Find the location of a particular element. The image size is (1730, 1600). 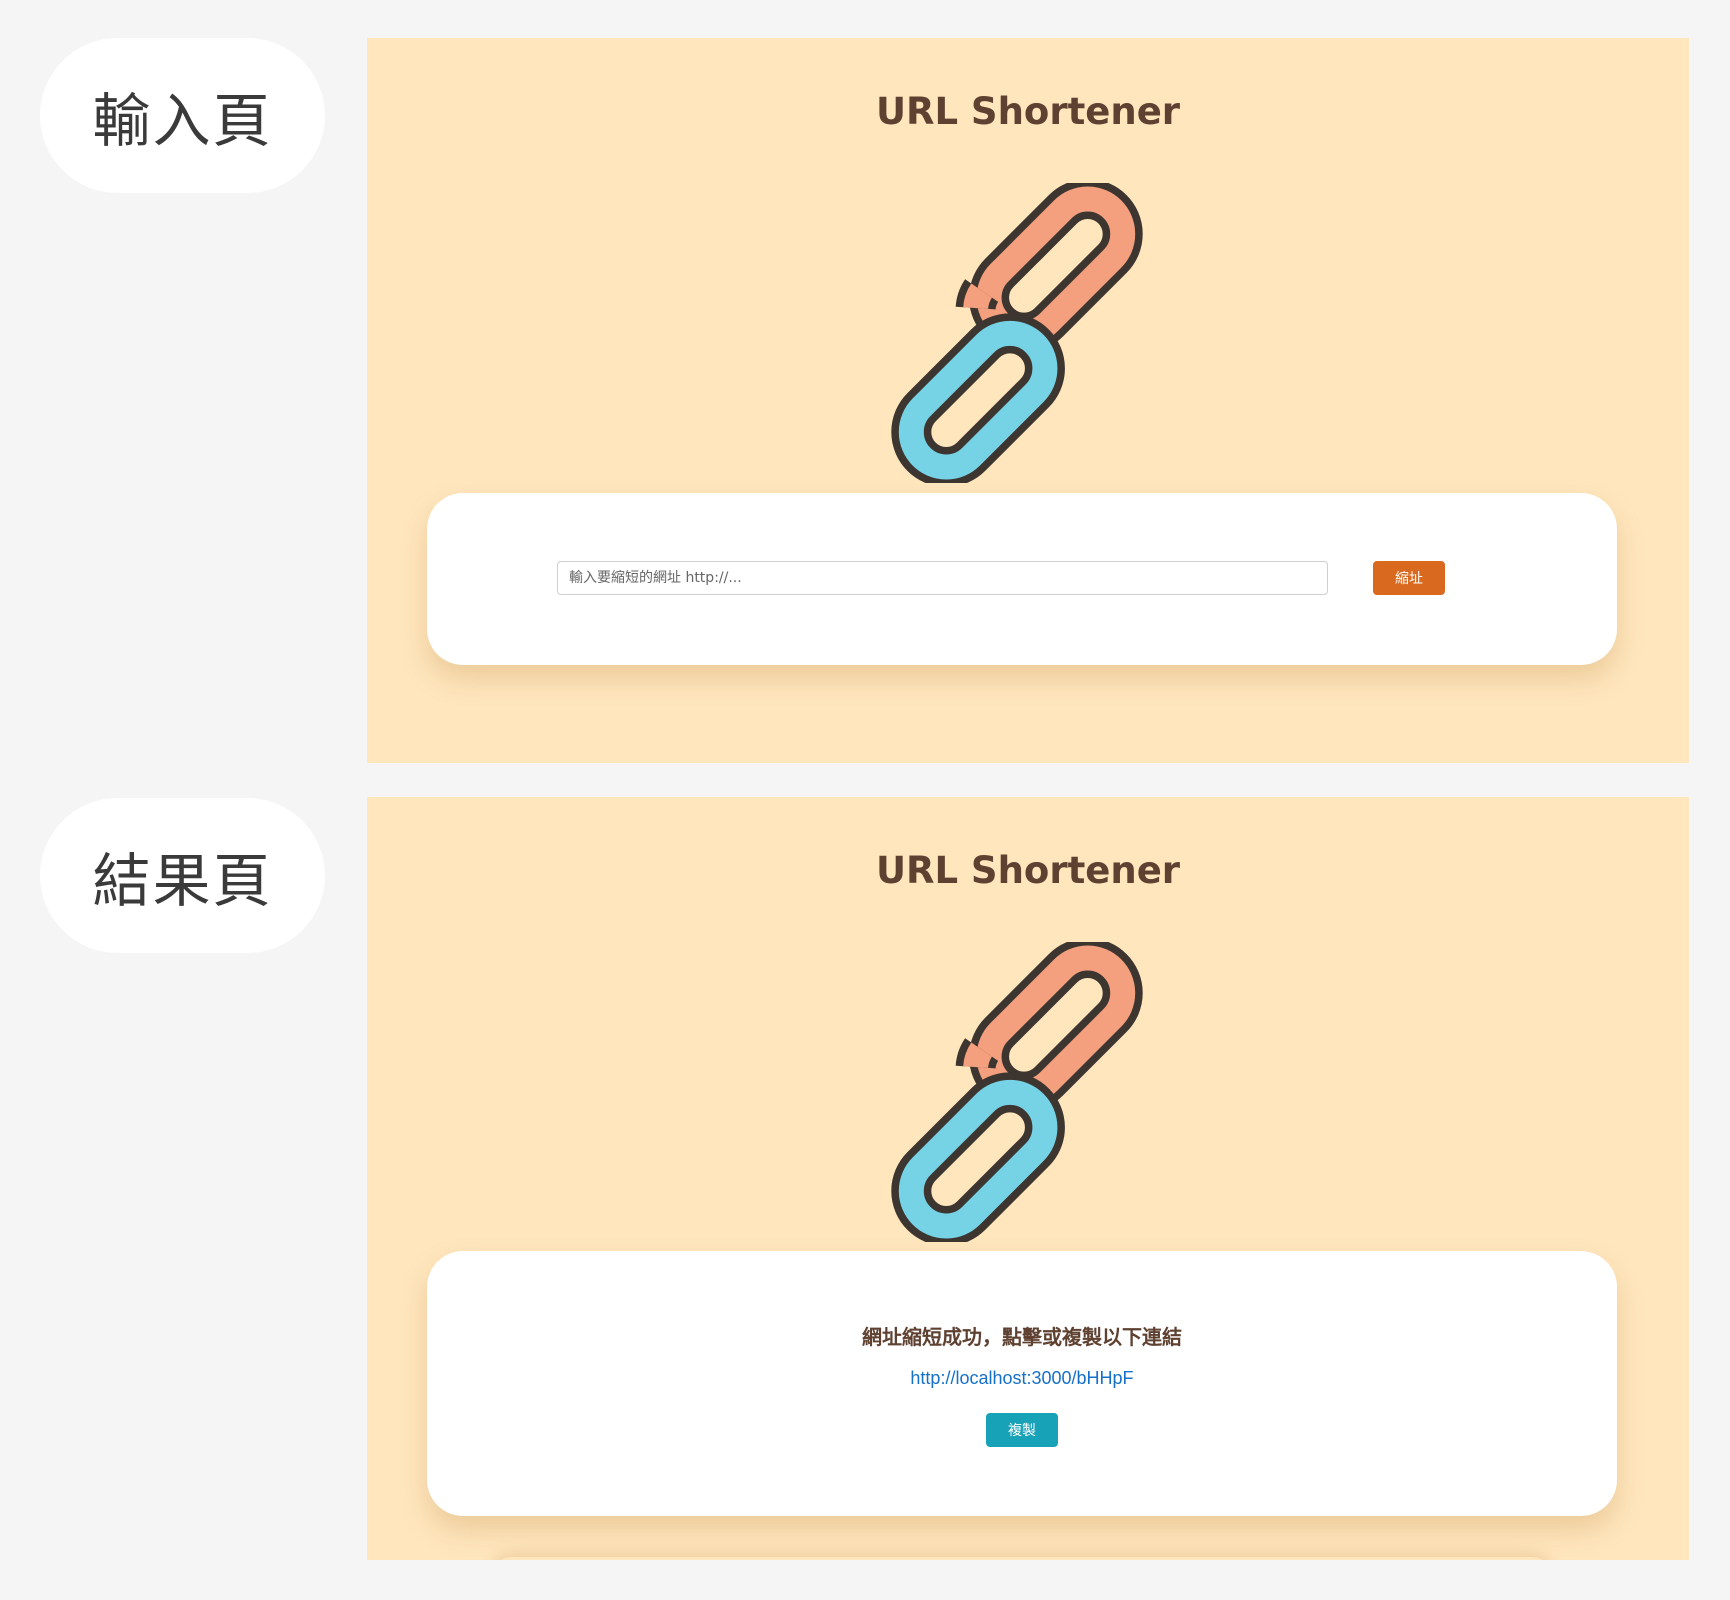

input-page-label: 輸入頁 is located at coordinates (182, 115).